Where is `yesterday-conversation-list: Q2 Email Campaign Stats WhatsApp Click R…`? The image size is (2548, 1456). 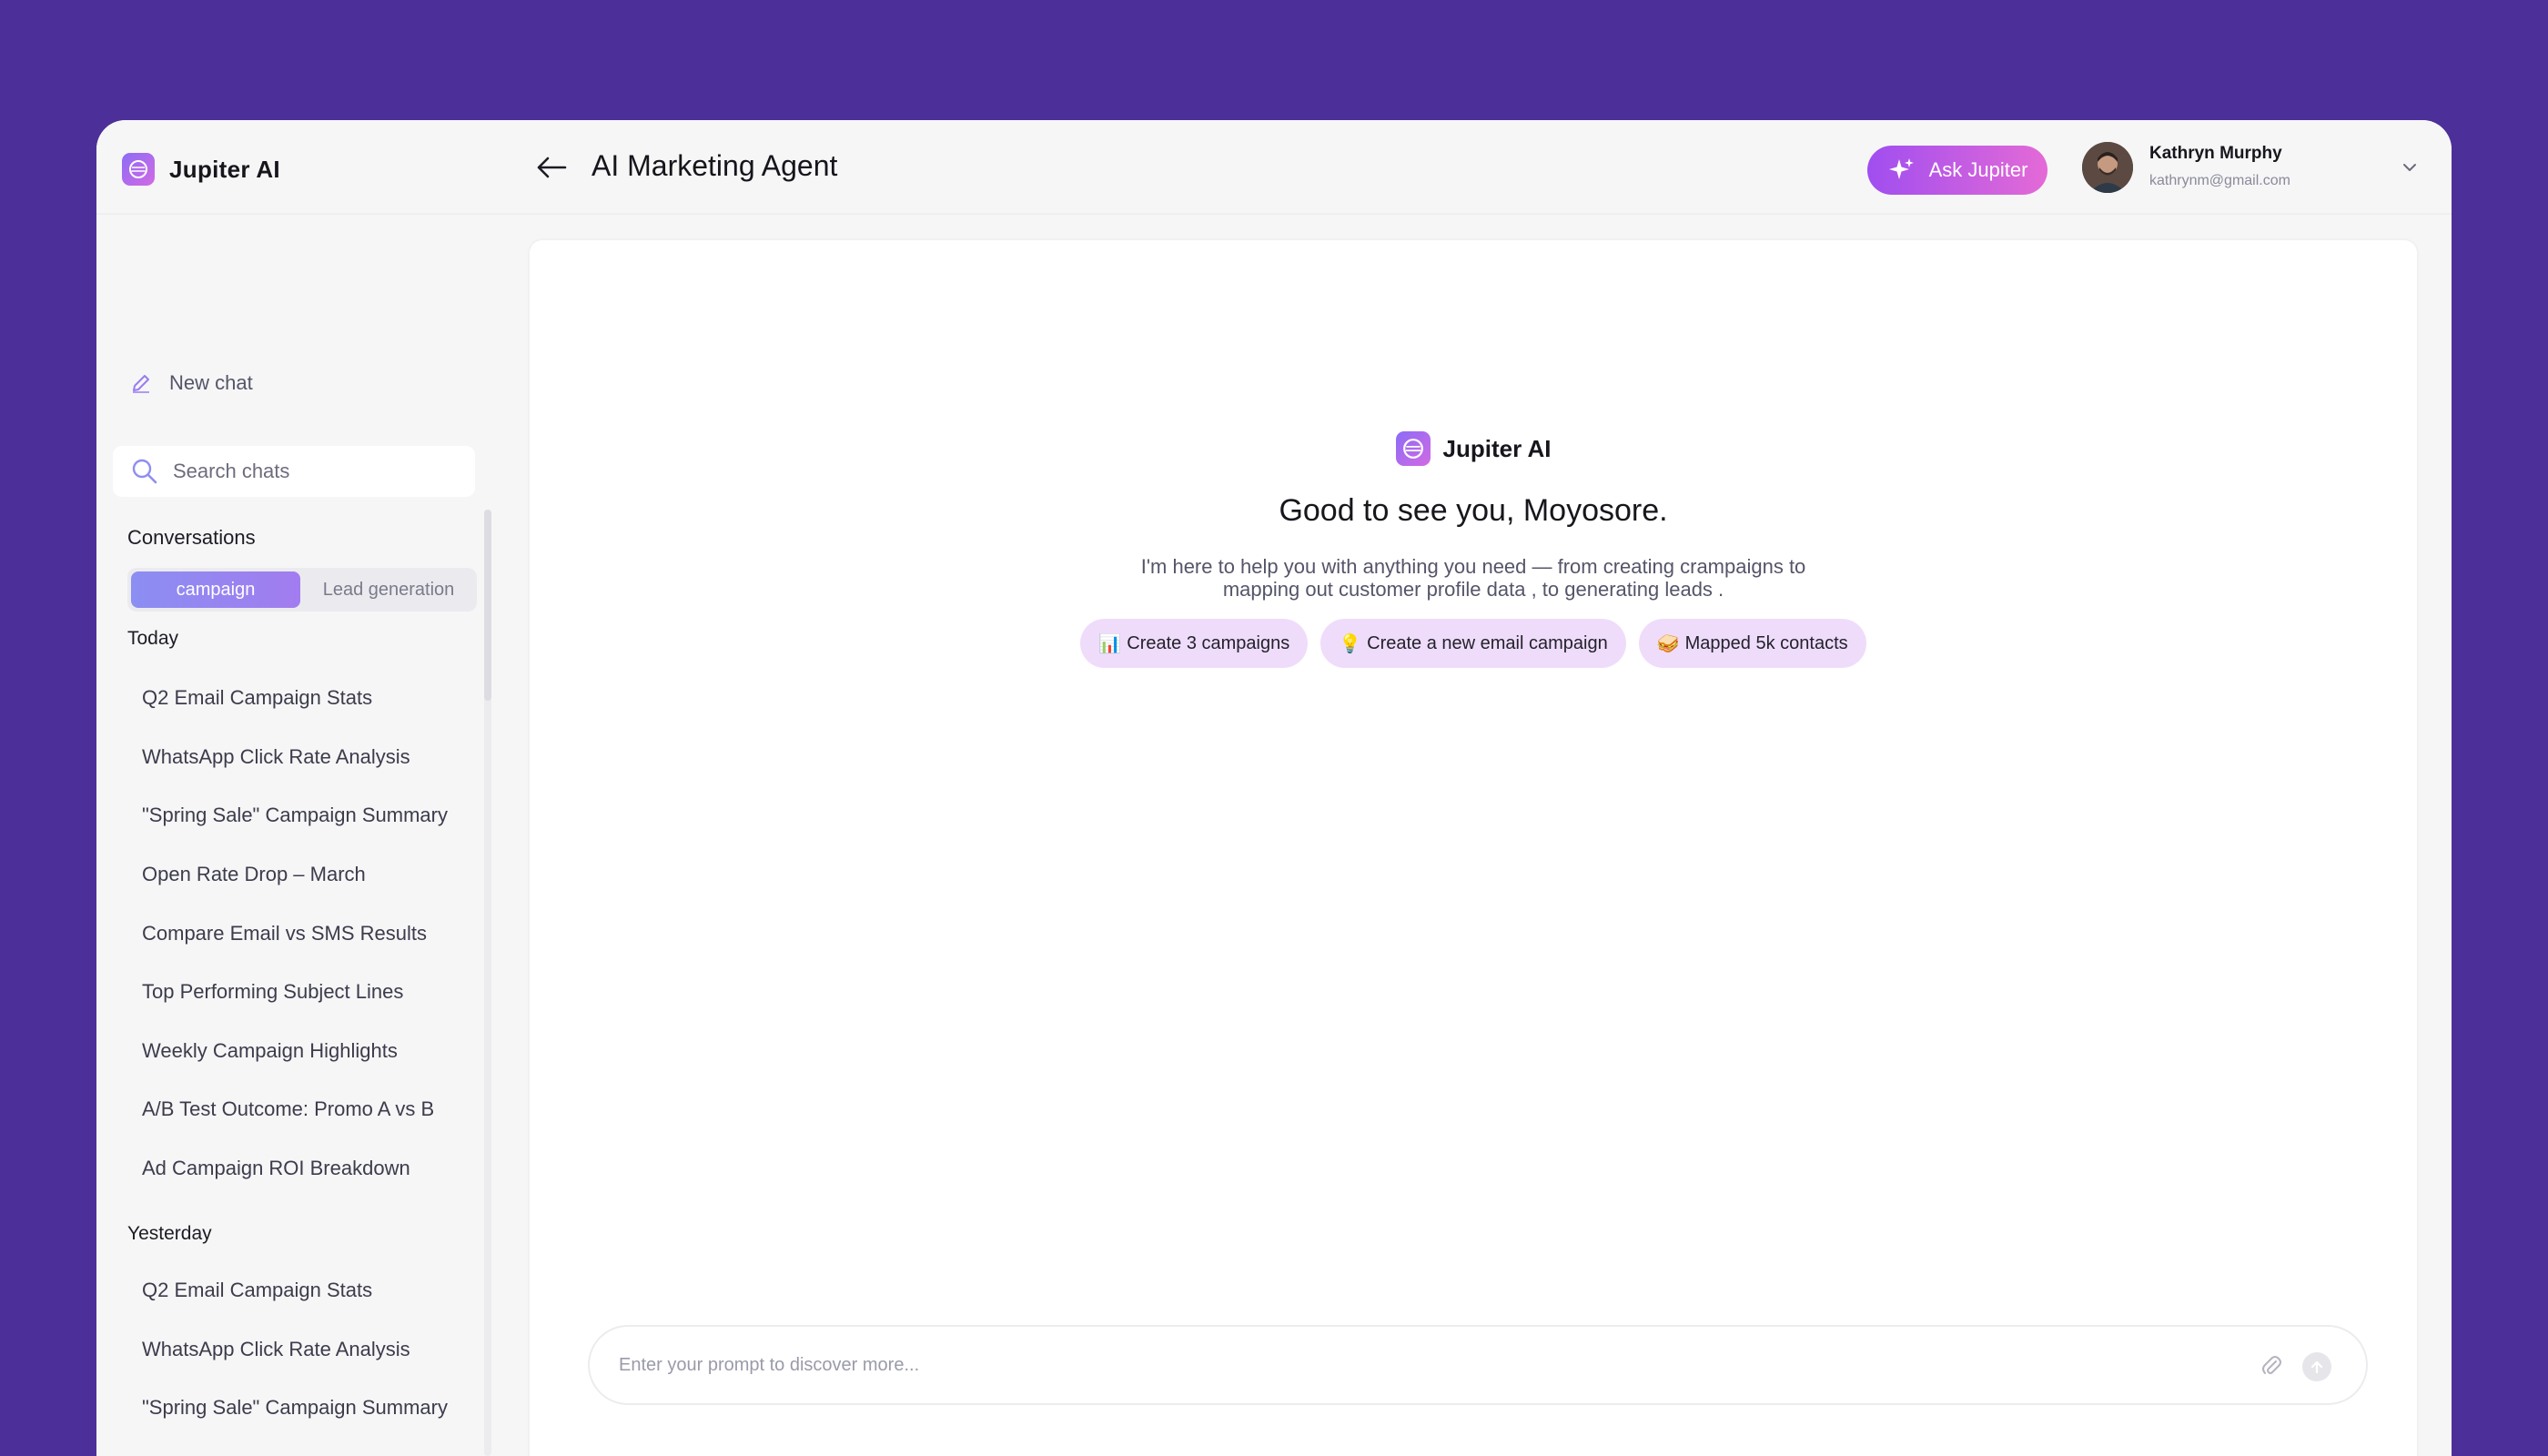
yesterday-conversation-list: Q2 Email Campaign Stats WhatsApp Click R… is located at coordinates (295, 1358).